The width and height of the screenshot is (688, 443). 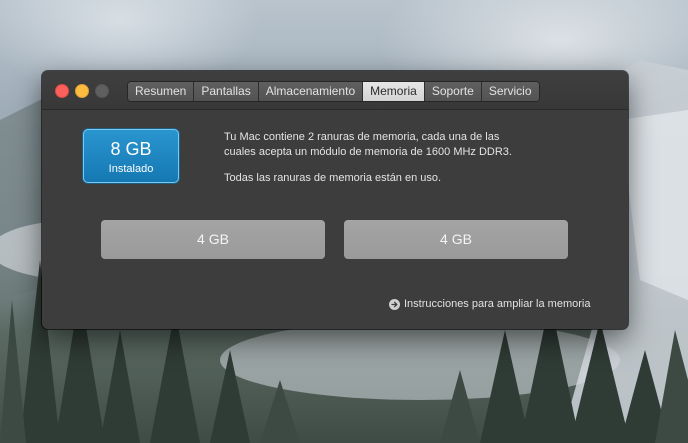 I want to click on memory-upgrade-link-label: Instrucciones para ampliar la memoria, so click(x=497, y=304).